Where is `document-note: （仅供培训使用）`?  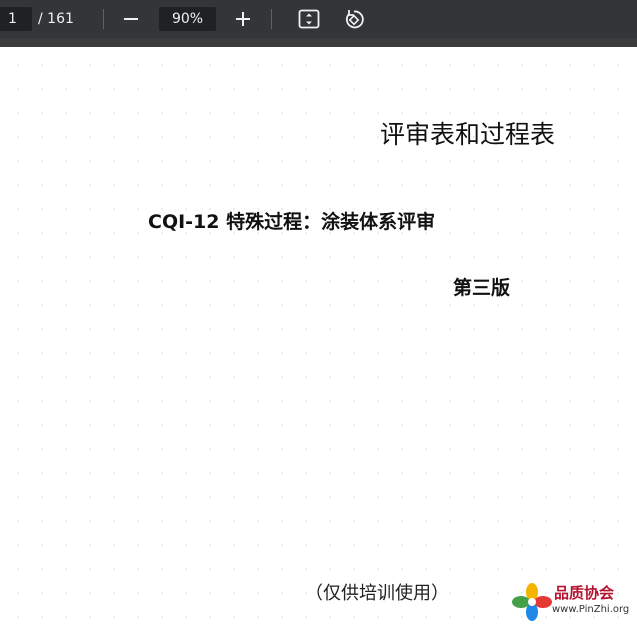
document-note: （仅供培训使用） is located at coordinates (377, 593).